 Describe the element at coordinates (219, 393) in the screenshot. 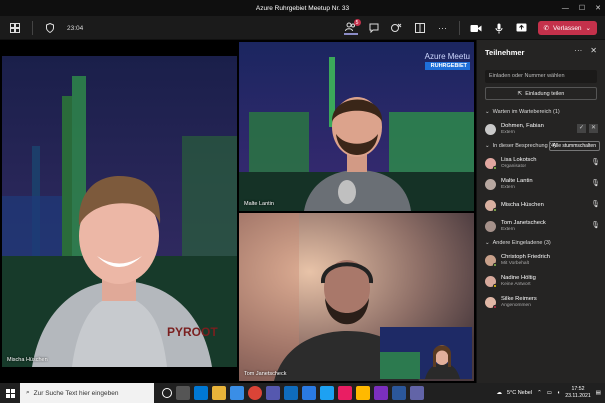

I see `file-explorer-icon` at that location.